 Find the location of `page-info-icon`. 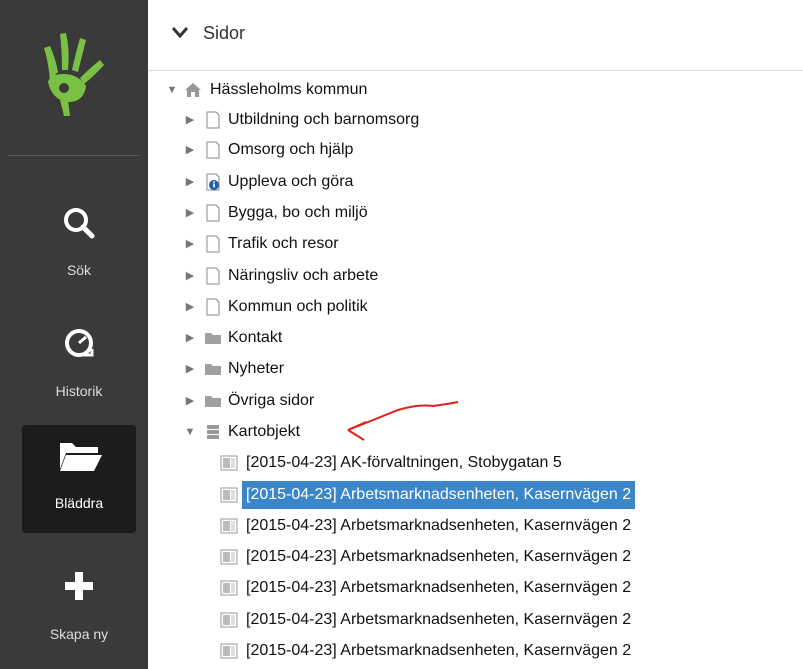

page-info-icon is located at coordinates (213, 182).